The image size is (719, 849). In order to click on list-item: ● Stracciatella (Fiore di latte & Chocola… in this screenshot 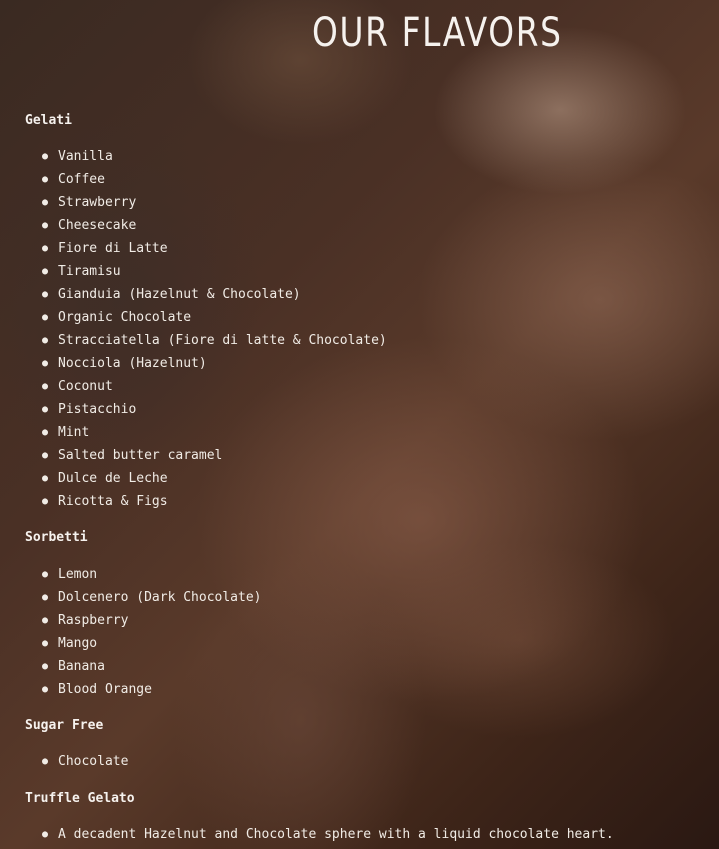, I will do `click(213, 340)`.